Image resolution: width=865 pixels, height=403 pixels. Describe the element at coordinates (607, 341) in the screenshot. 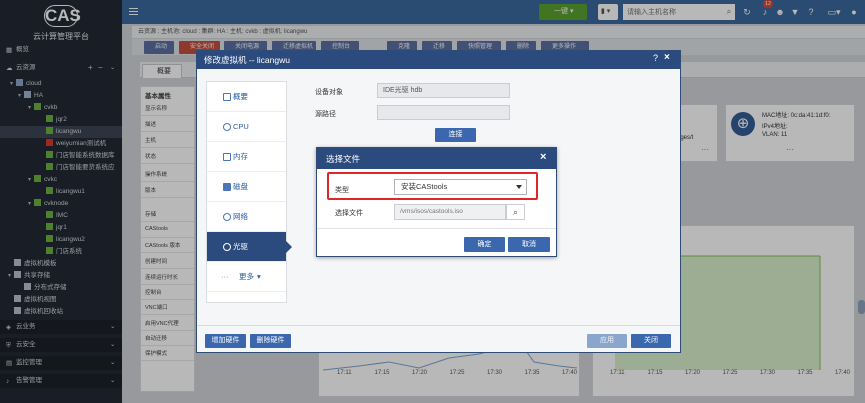

I see `apply-button: 应用` at that location.